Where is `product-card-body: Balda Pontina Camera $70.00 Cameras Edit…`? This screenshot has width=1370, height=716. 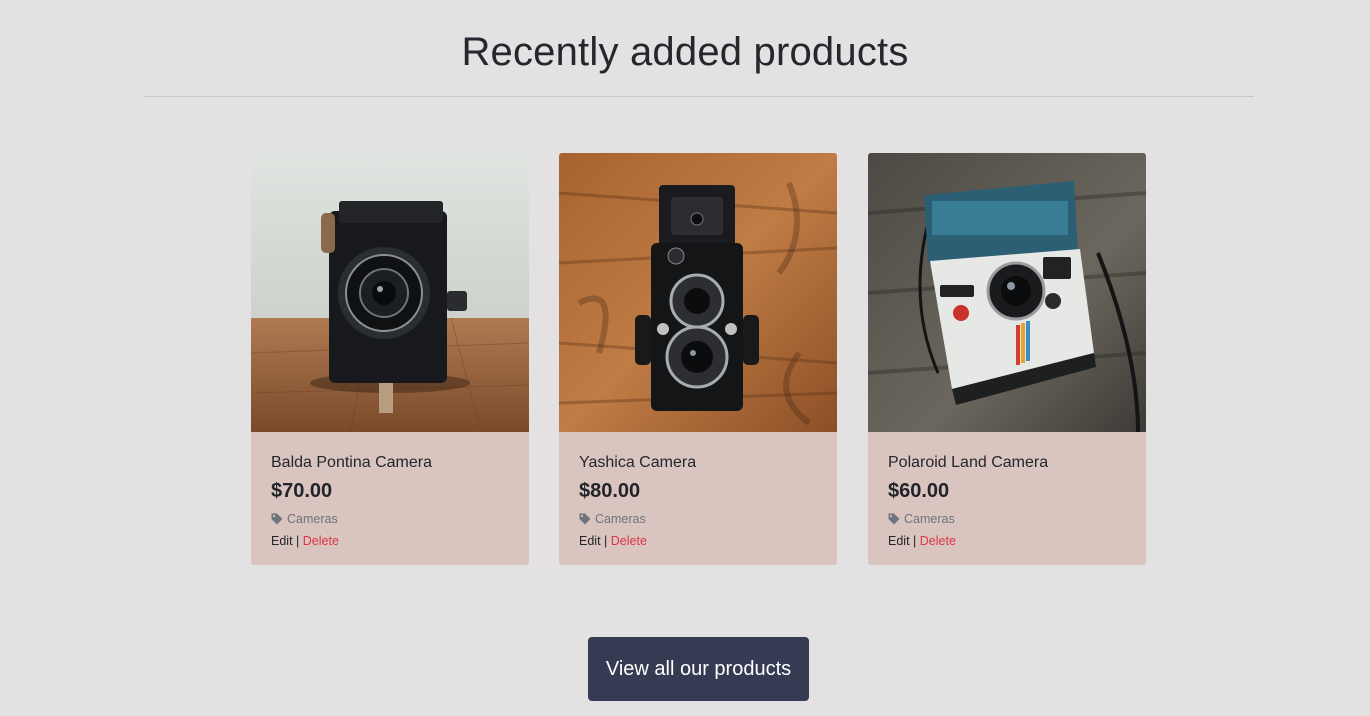 product-card-body: Balda Pontina Camera $70.00 Cameras Edit… is located at coordinates (390, 498).